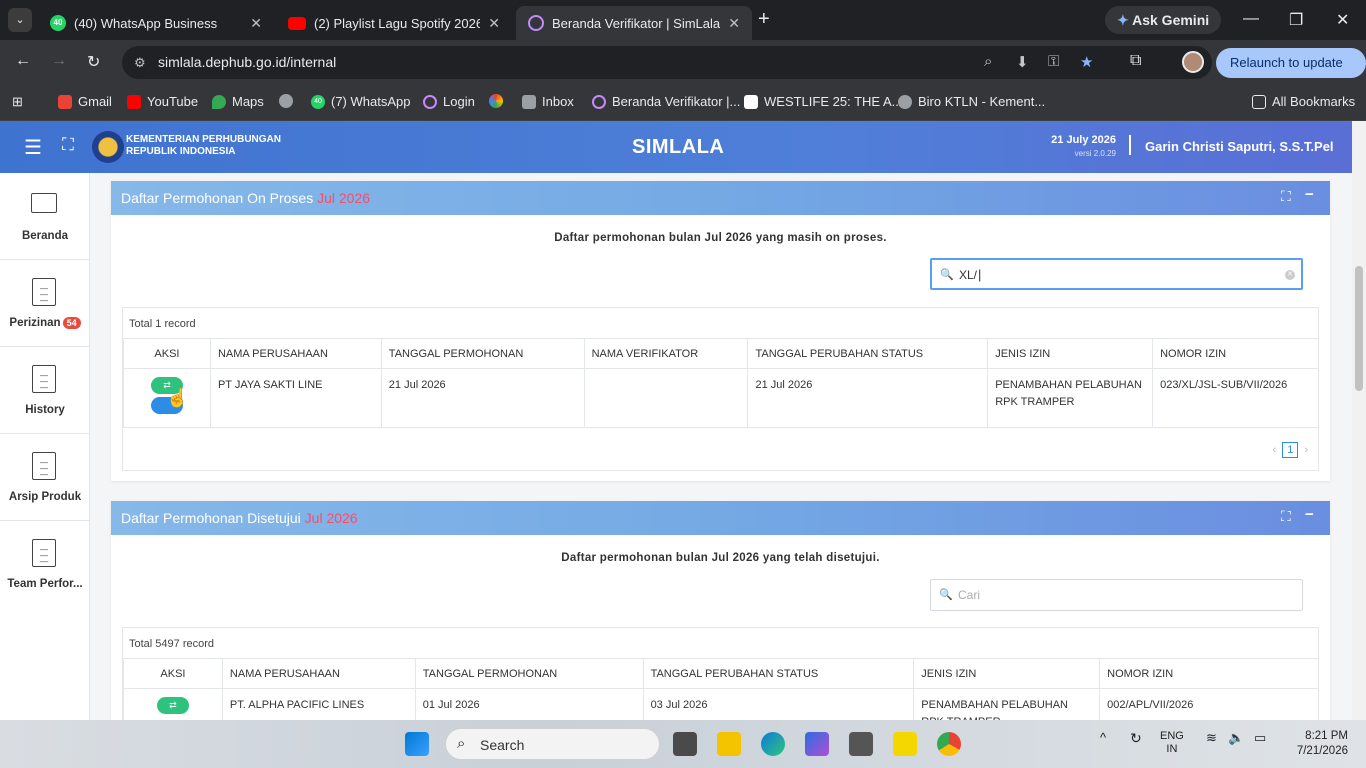 Image resolution: width=1366 pixels, height=768 pixels. Describe the element at coordinates (20, 20) in the screenshot. I see `tab-search-button: ⌄` at that location.